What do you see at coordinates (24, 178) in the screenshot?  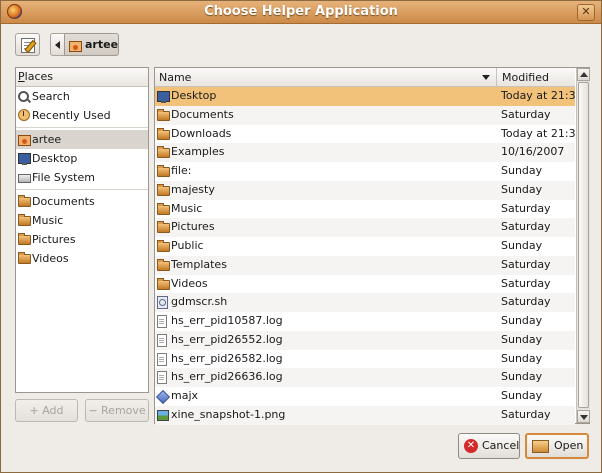 I see `drive-icon` at bounding box center [24, 178].